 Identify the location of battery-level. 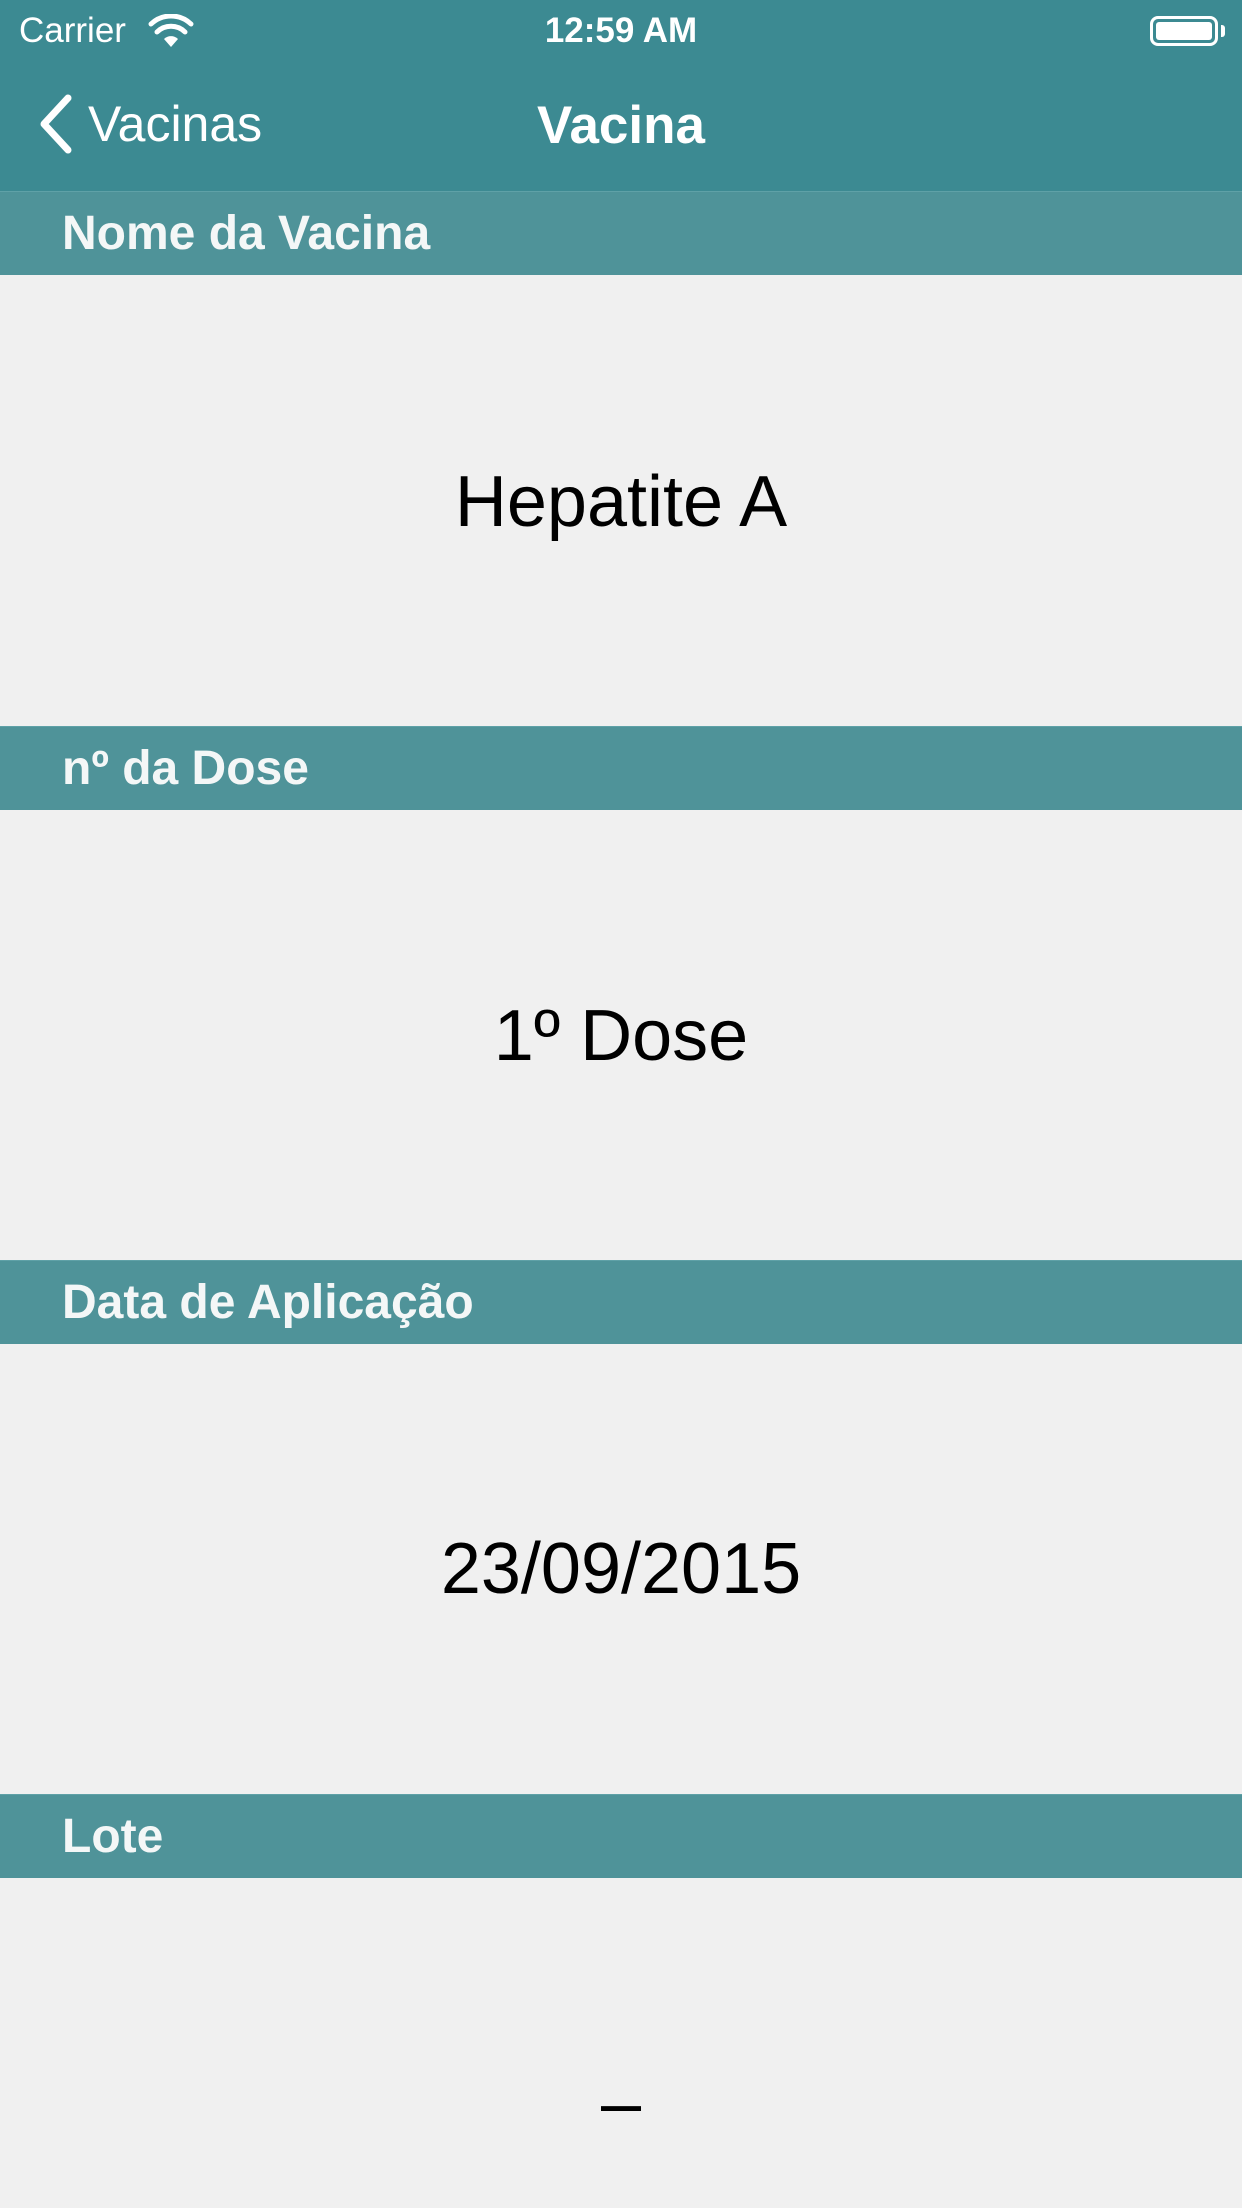
(1184, 31).